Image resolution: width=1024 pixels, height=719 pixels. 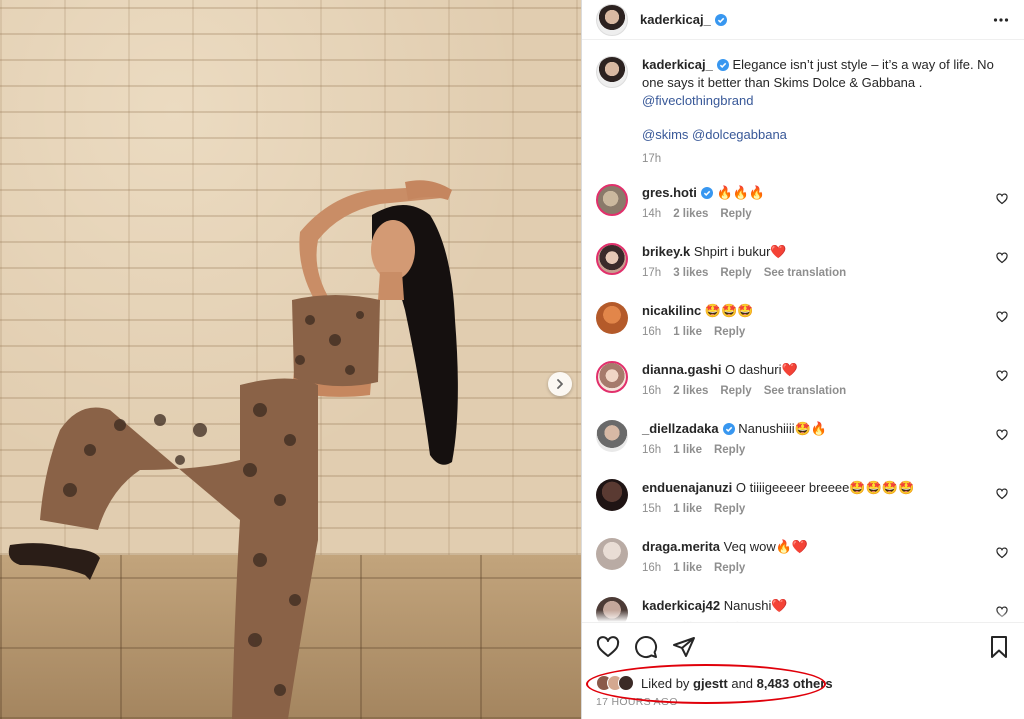 What do you see at coordinates (671, 310) in the screenshot?
I see `commenter-username: nicakilinc` at bounding box center [671, 310].